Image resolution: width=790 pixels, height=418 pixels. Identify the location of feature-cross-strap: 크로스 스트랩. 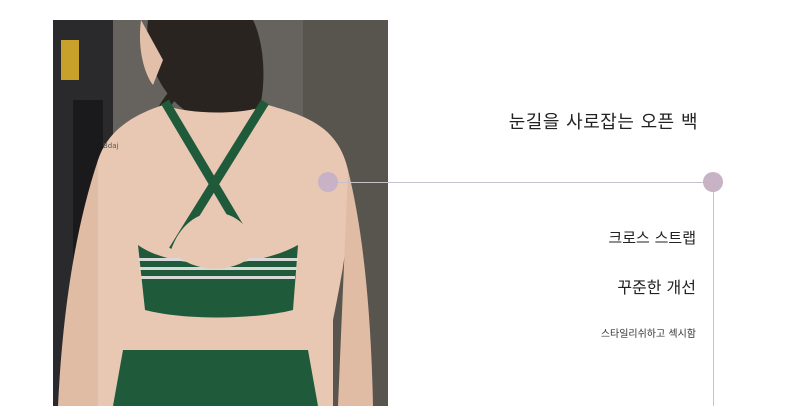
(652, 238).